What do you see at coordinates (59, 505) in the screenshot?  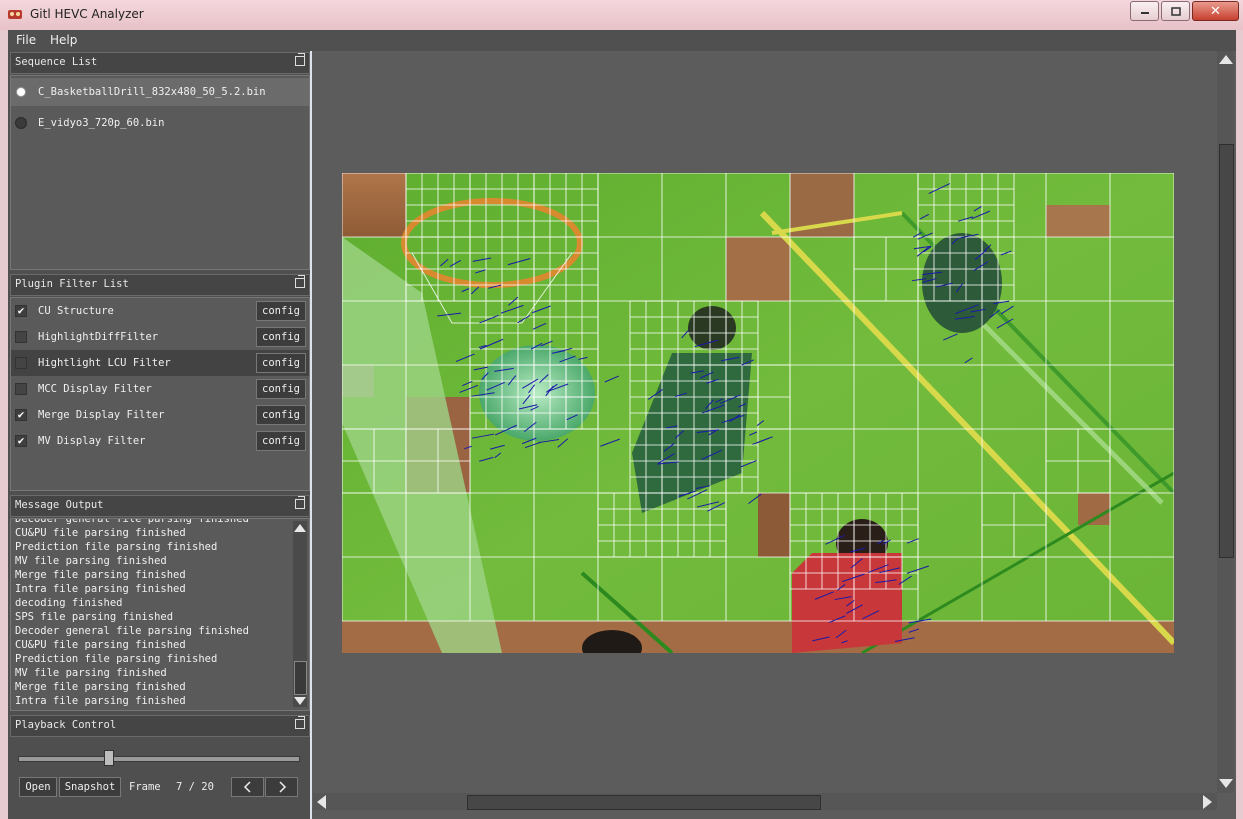 I see `message-output-title: Message Output` at bounding box center [59, 505].